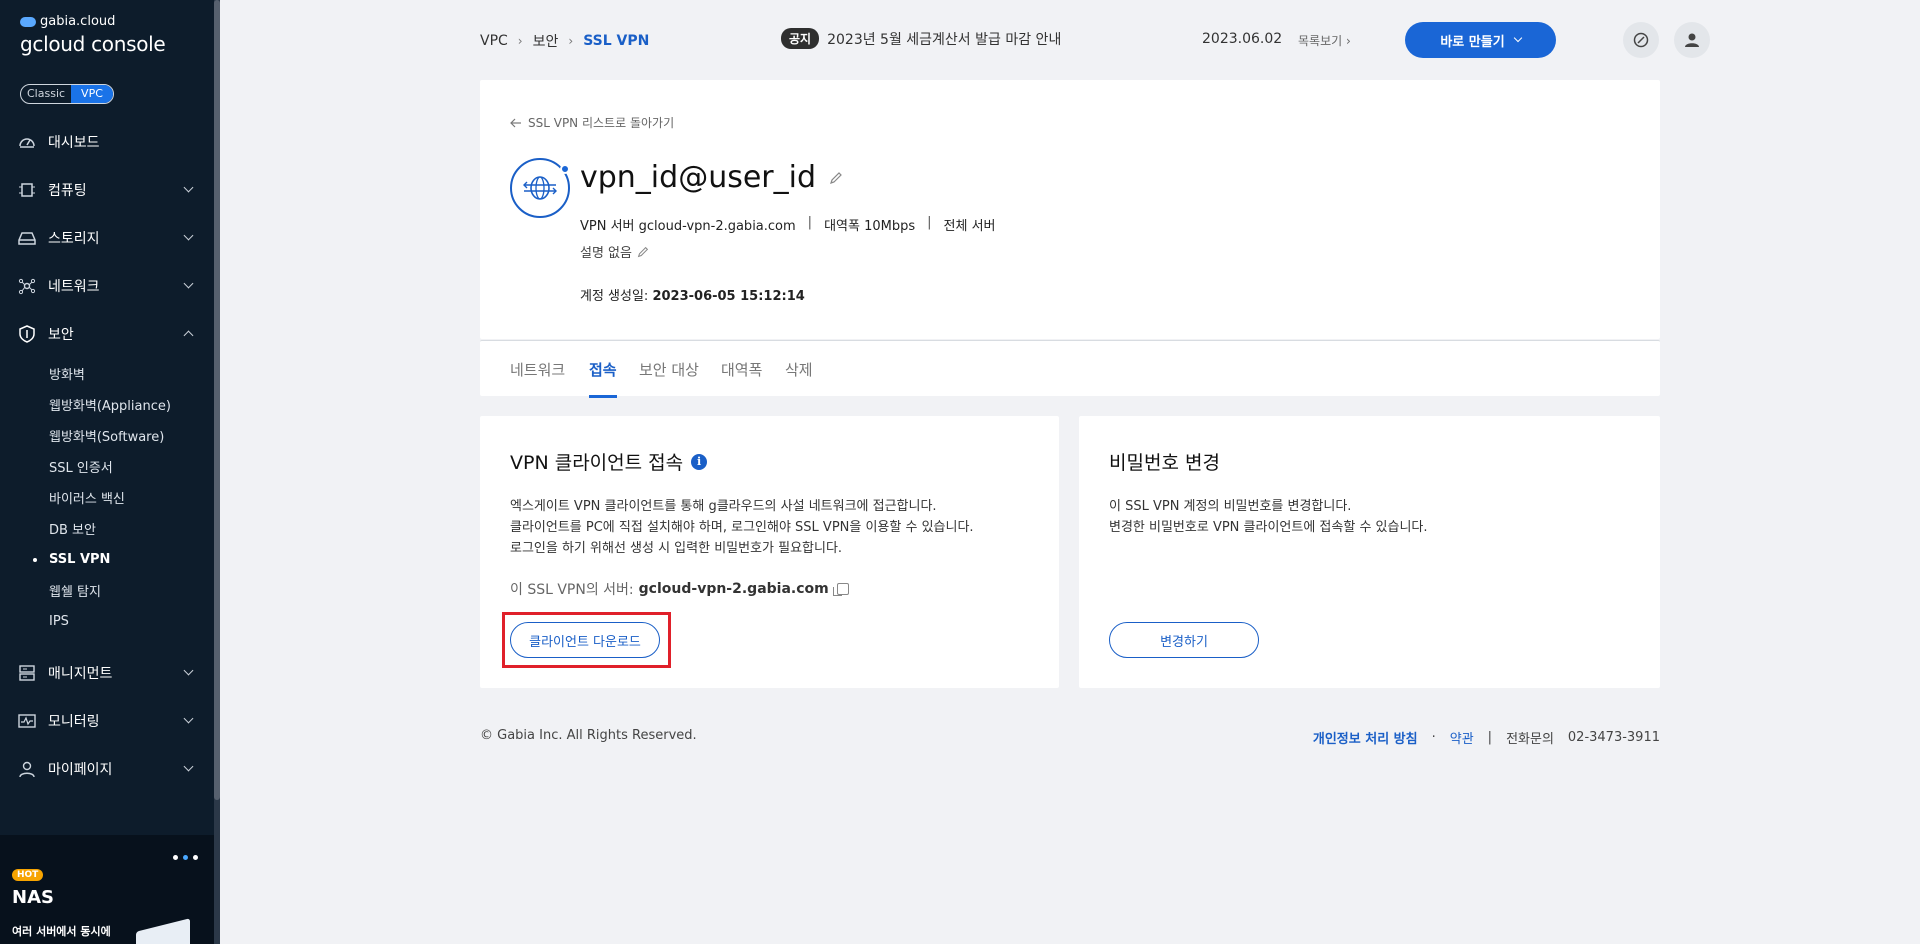  What do you see at coordinates (585, 640) in the screenshot?
I see `client-download-button: 클라이언트 다운로드` at bounding box center [585, 640].